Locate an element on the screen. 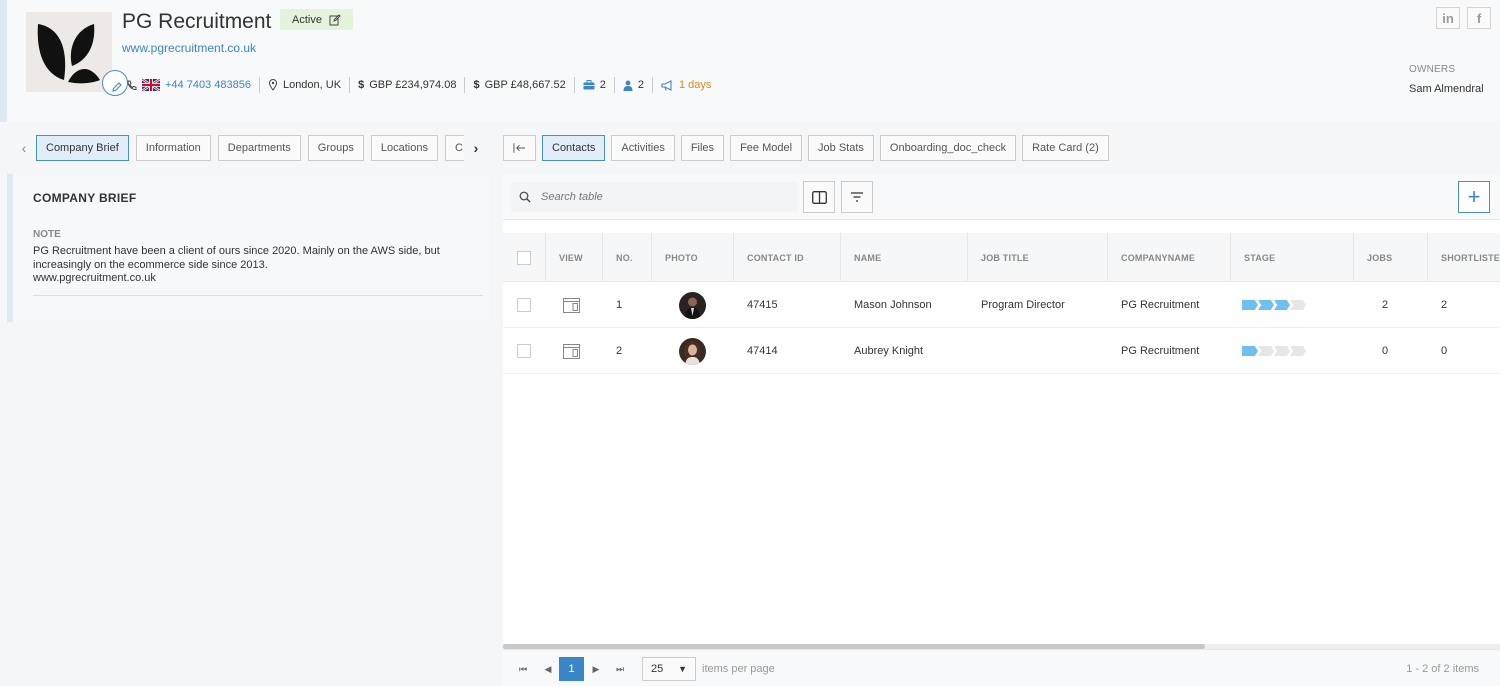 This screenshot has width=1500, height=686. contact-name: Aubrey Knight is located at coordinates (882, 351).